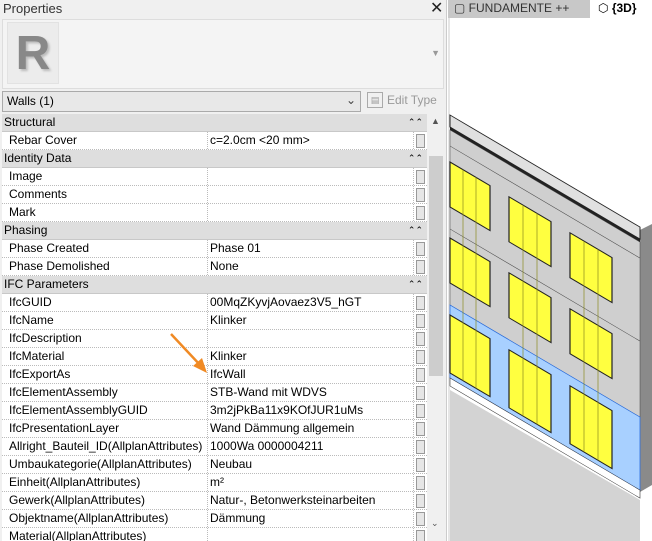 Image resolution: width=652 pixels, height=541 pixels. What do you see at coordinates (311, 518) in the screenshot?
I see `property-value: Dämmung` at bounding box center [311, 518].